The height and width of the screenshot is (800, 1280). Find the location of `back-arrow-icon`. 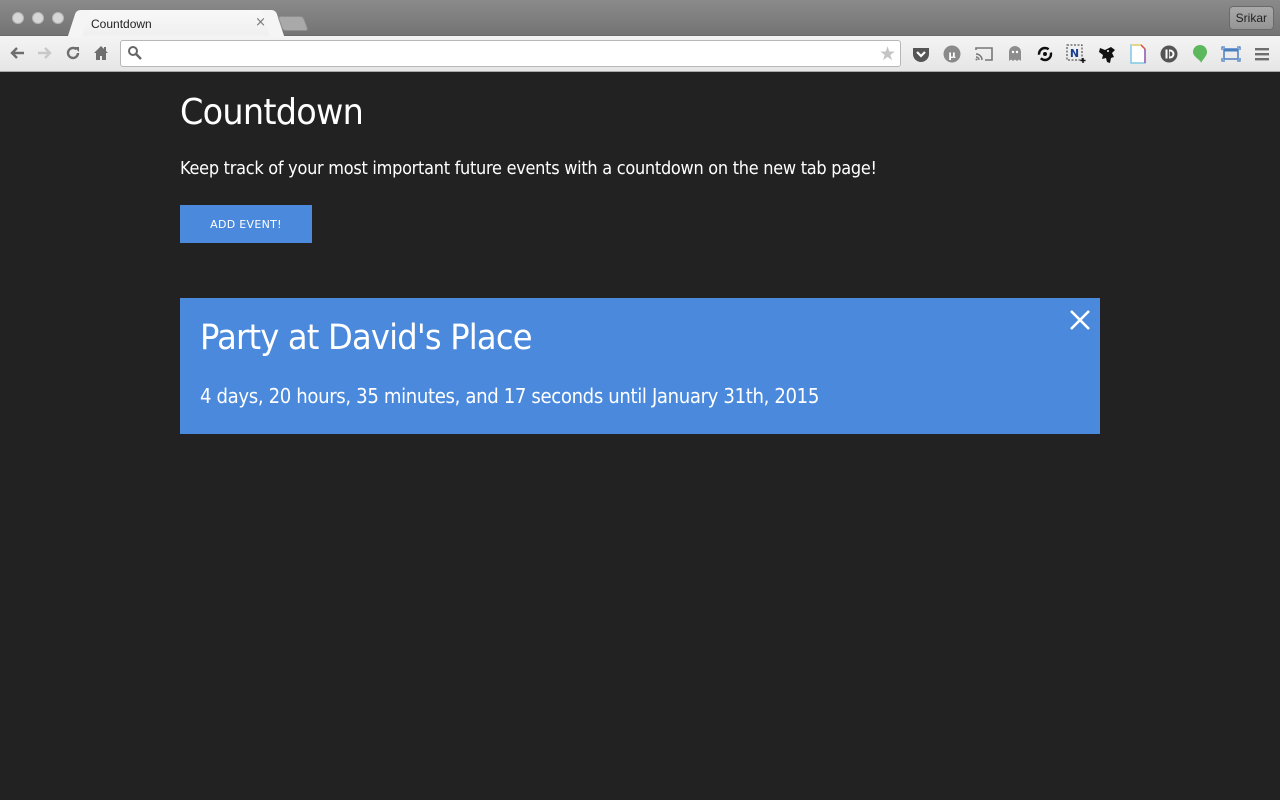

back-arrow-icon is located at coordinates (17, 53).